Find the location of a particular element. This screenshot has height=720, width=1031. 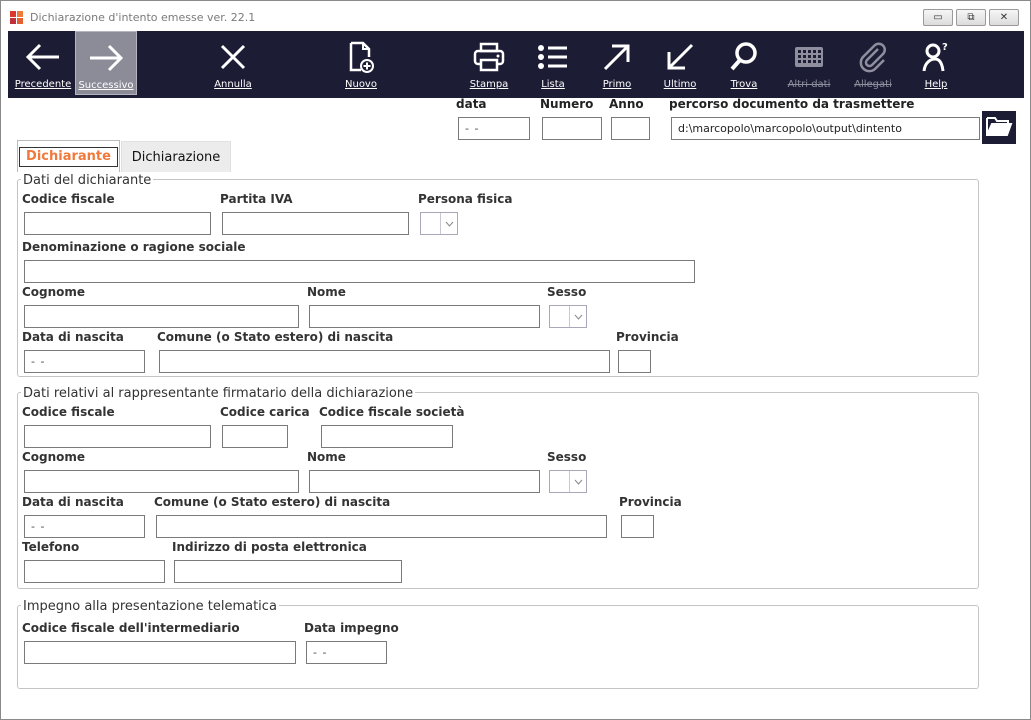

help-button: ? Help is located at coordinates (936, 63).